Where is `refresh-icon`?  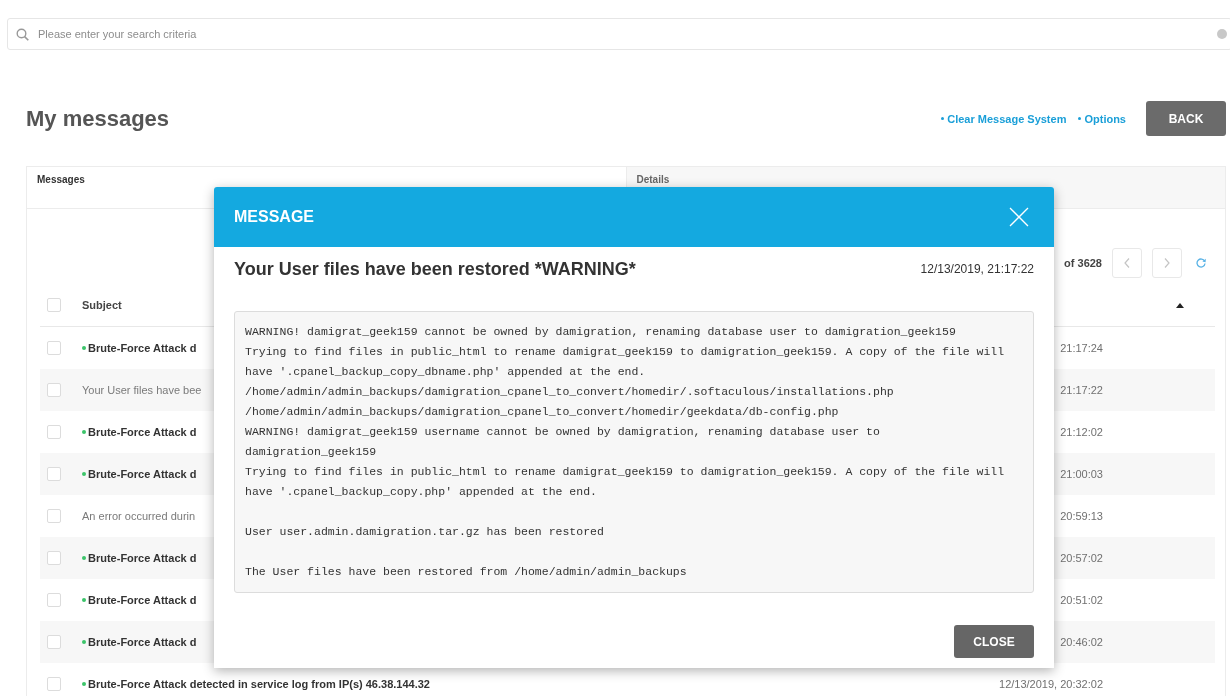 refresh-icon is located at coordinates (1201, 262).